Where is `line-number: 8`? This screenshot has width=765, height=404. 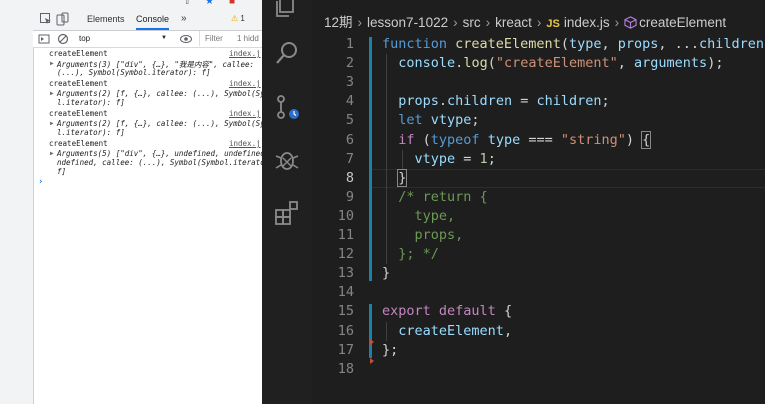 line-number: 8 is located at coordinates (349, 177).